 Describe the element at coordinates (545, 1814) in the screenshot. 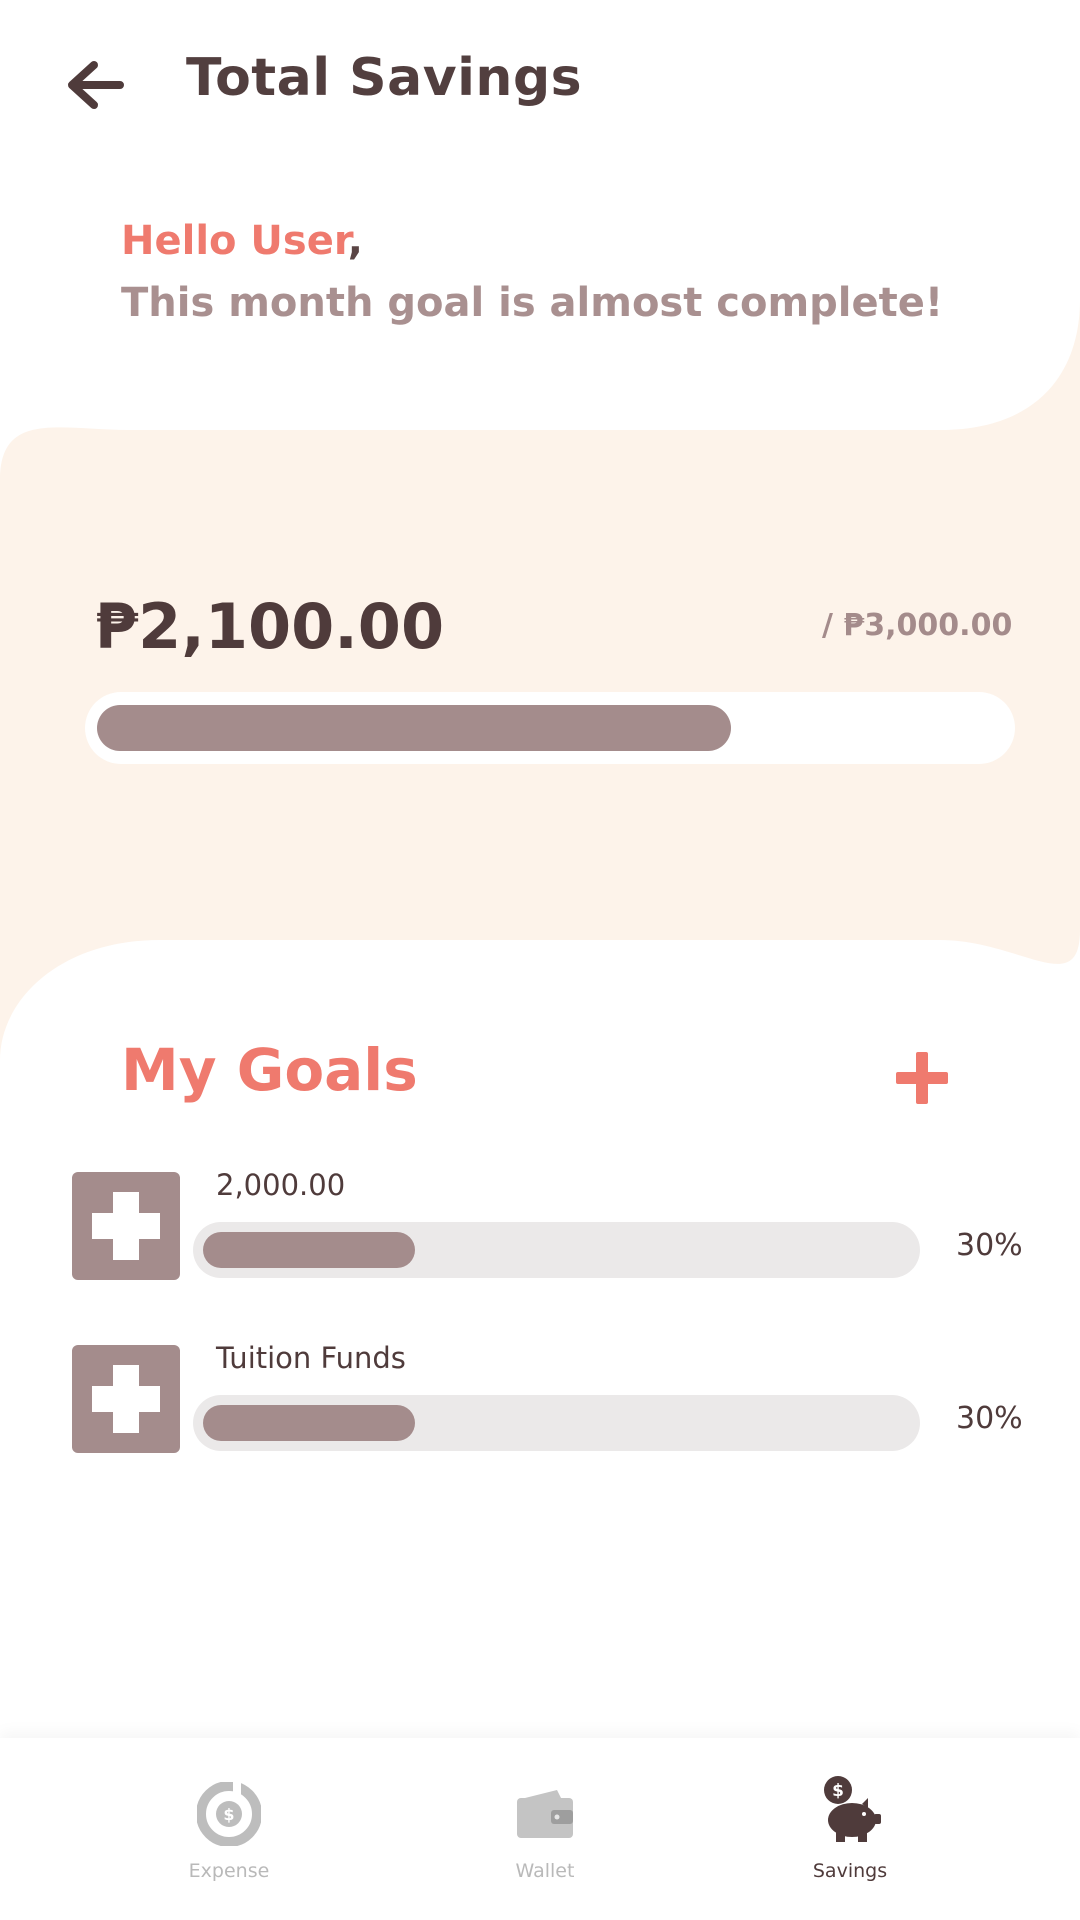

I see `wallet-icon` at that location.